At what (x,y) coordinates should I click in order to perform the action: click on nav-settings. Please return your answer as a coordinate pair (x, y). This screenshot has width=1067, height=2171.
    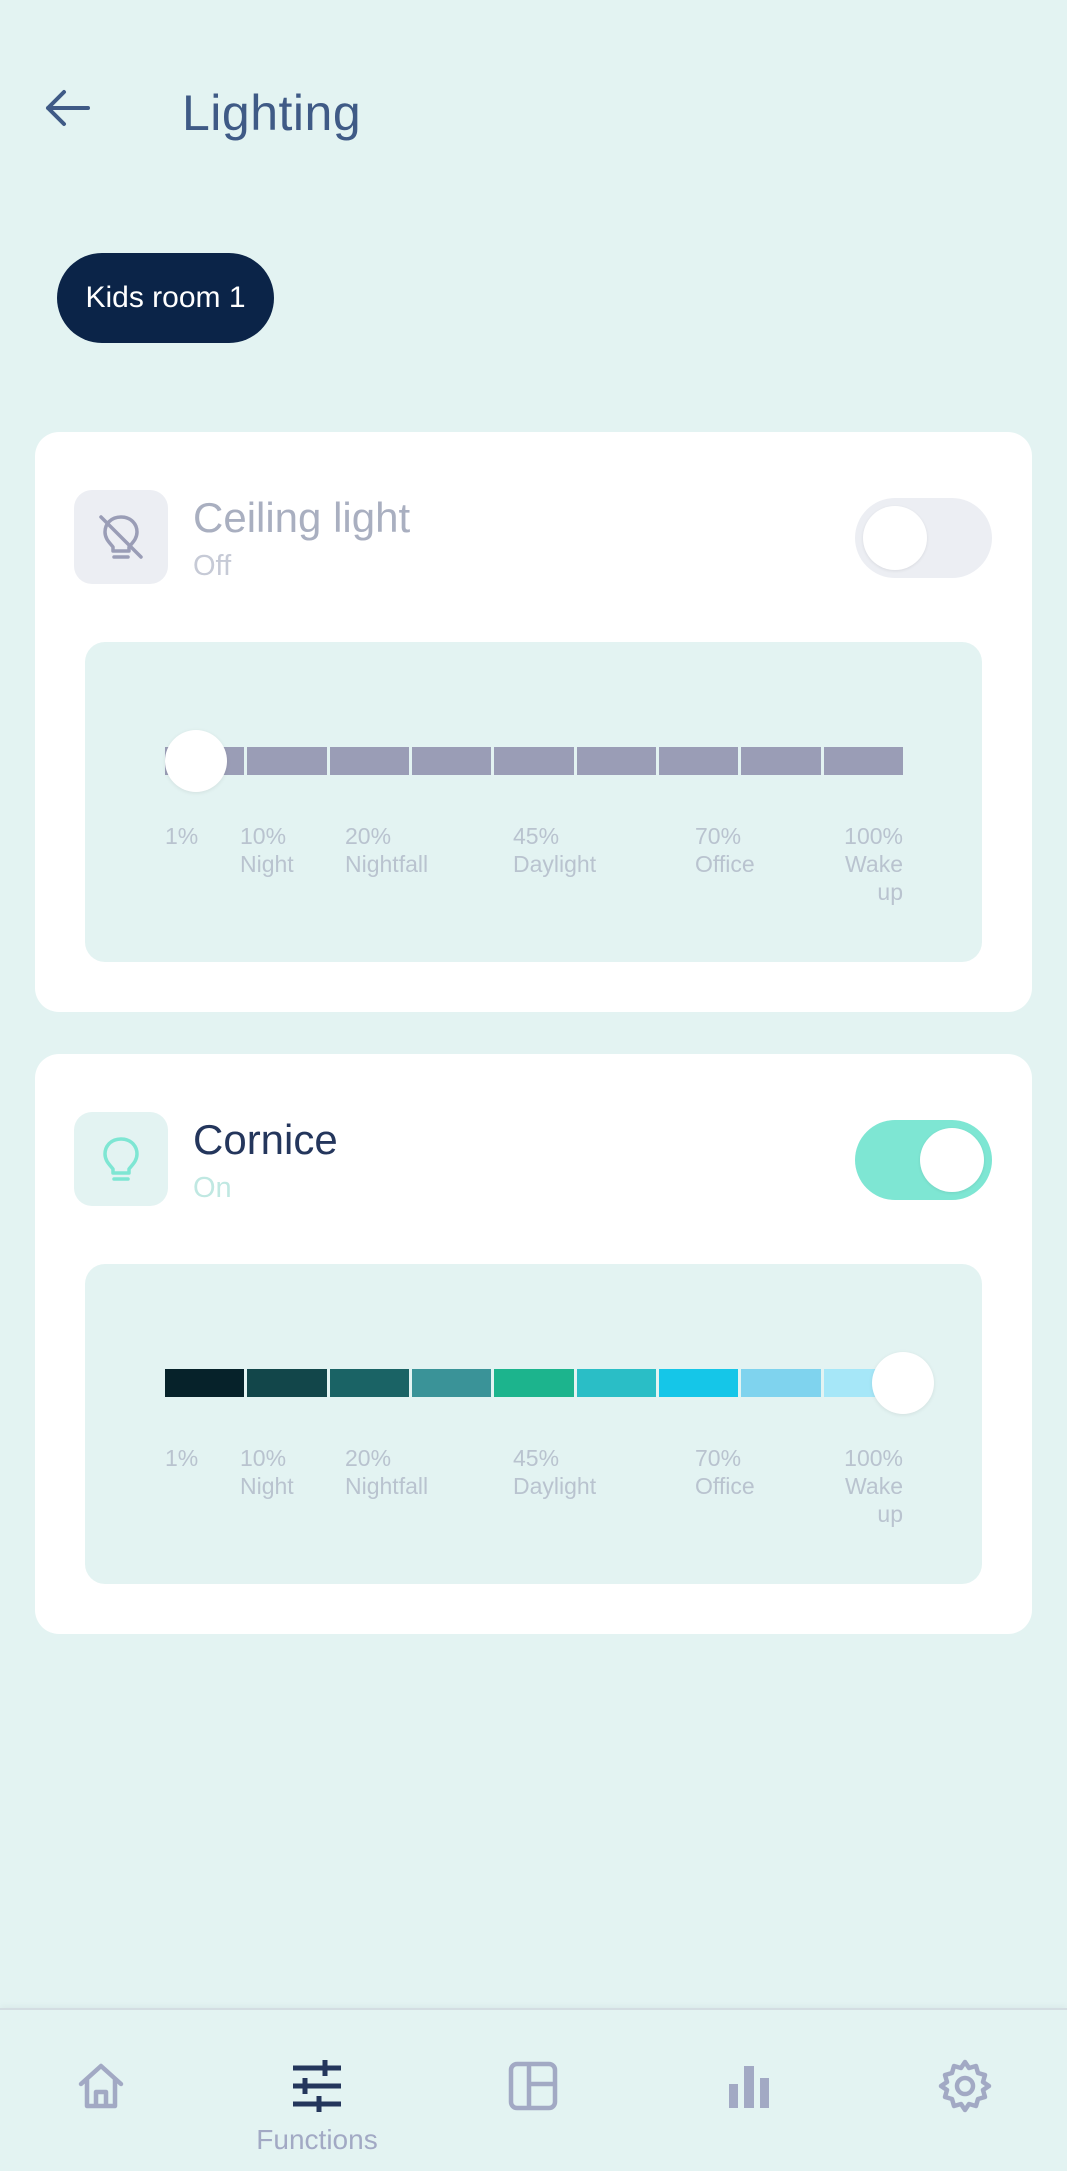
    Looking at the image, I should click on (965, 2090).